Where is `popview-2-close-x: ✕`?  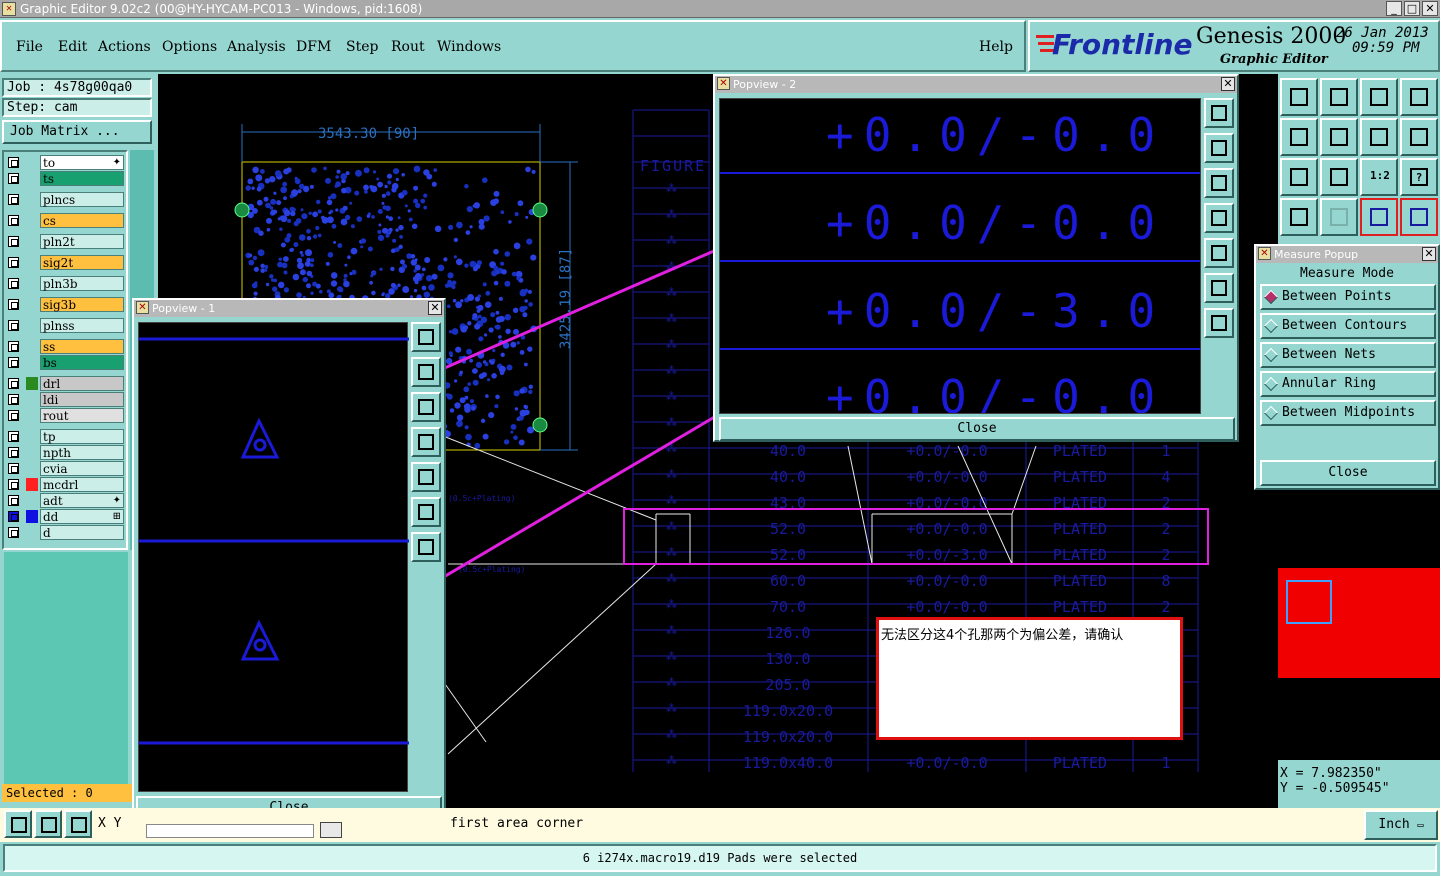 popview-2-close-x: ✕ is located at coordinates (1228, 84).